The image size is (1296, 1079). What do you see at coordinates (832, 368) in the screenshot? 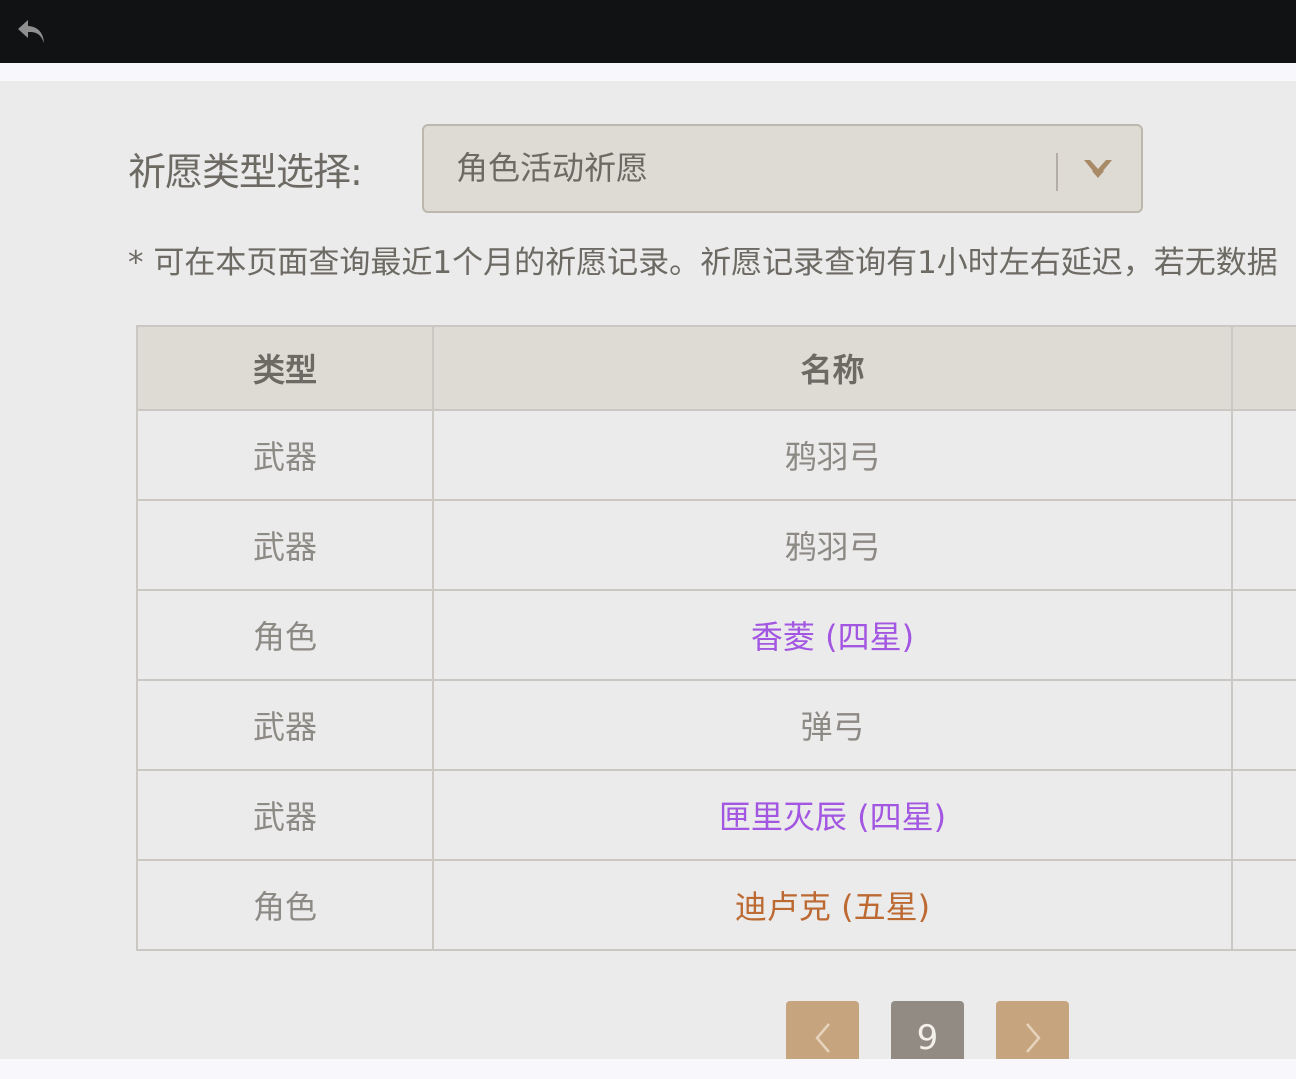
I see `column-header-name: 名称` at bounding box center [832, 368].